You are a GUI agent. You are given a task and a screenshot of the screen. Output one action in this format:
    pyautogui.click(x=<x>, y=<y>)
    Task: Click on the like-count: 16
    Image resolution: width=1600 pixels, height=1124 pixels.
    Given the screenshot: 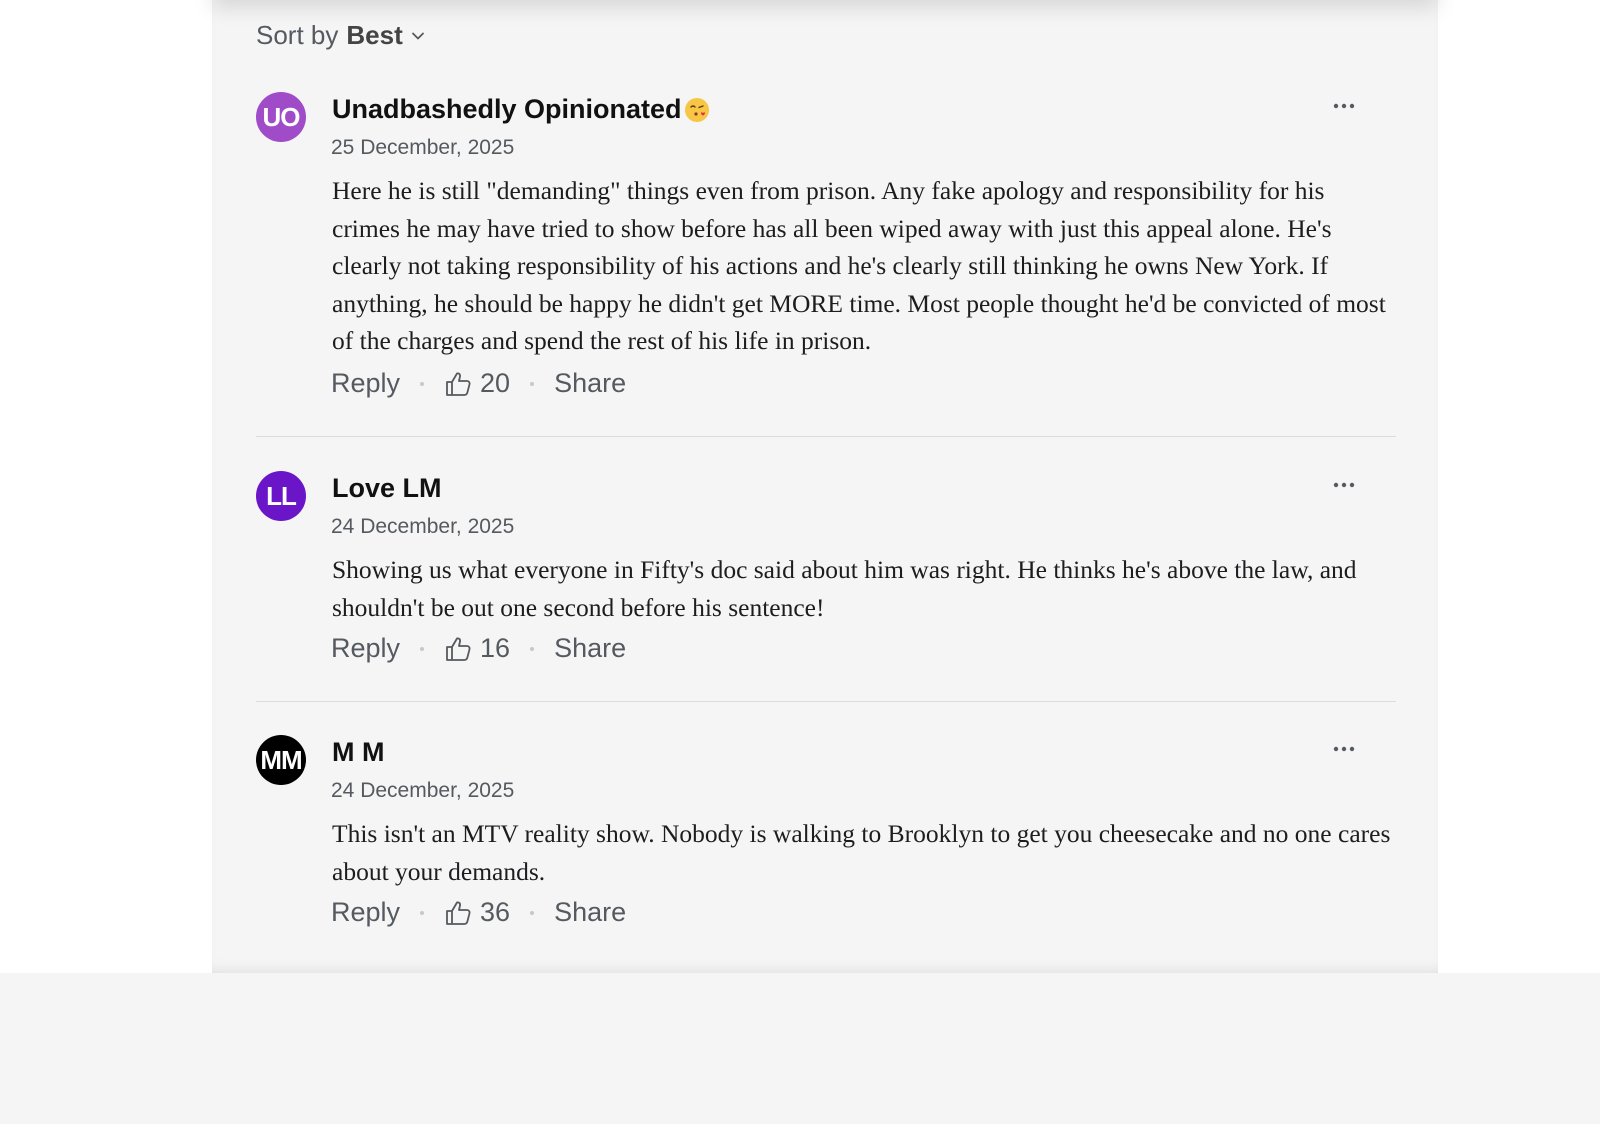 What is the action you would take?
    pyautogui.click(x=495, y=648)
    